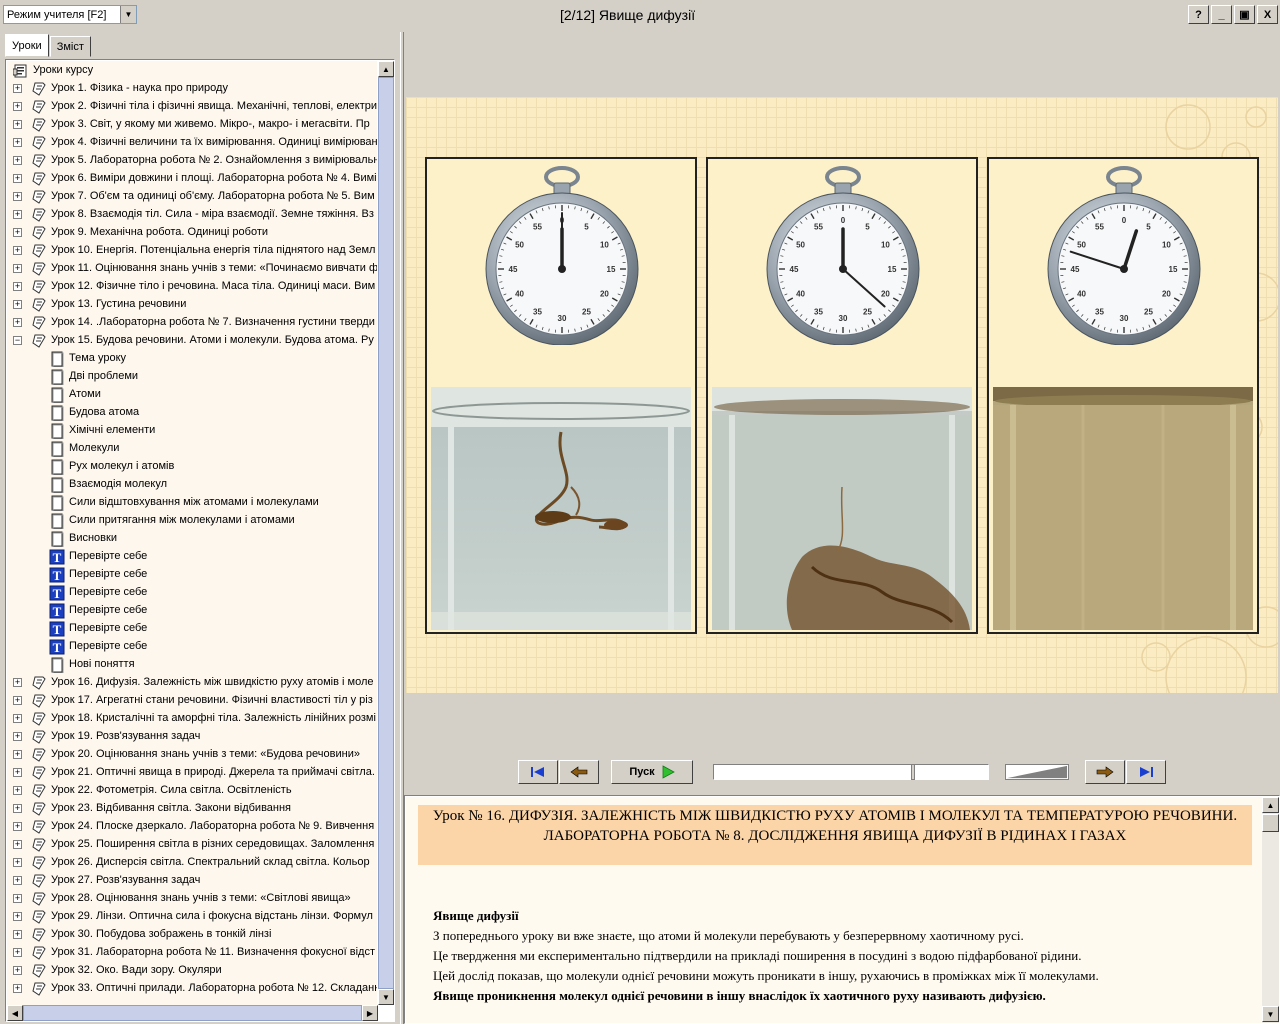 Image resolution: width=1280 pixels, height=1024 pixels. I want to click on tree-item-lesson: + Урок 27. Розв'язування задач, so click(192, 881).